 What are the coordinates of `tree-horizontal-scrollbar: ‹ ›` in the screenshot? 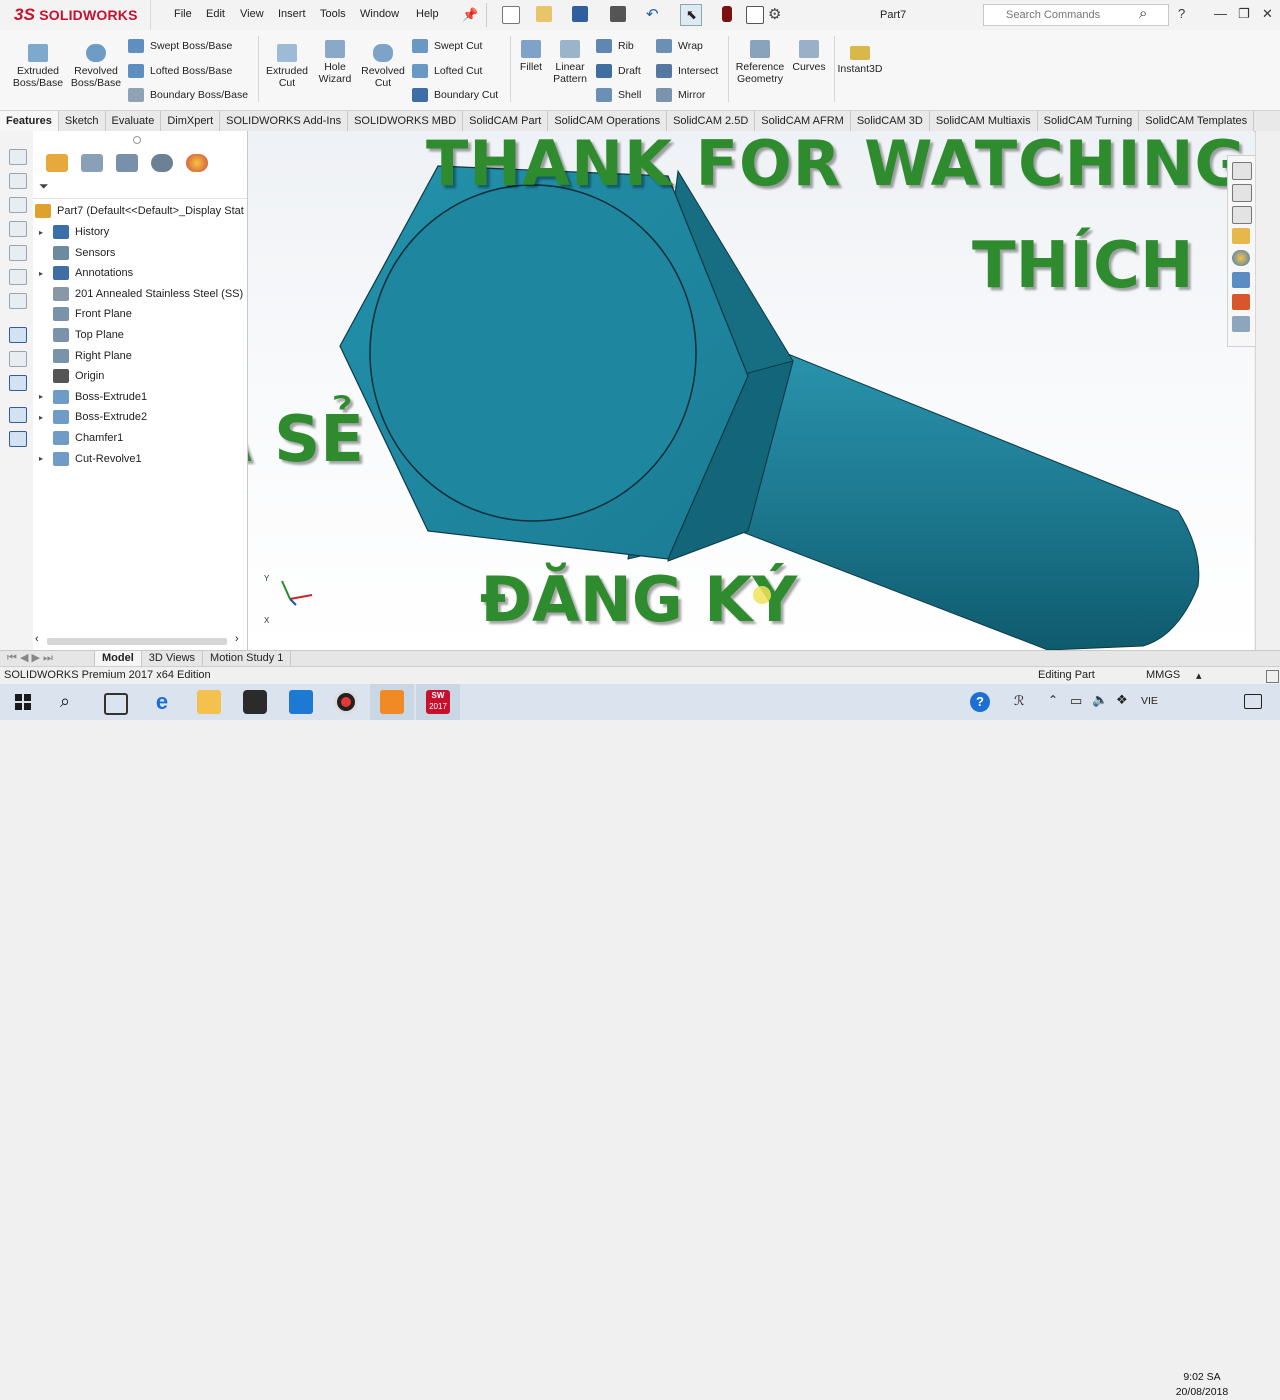 It's located at (140, 640).